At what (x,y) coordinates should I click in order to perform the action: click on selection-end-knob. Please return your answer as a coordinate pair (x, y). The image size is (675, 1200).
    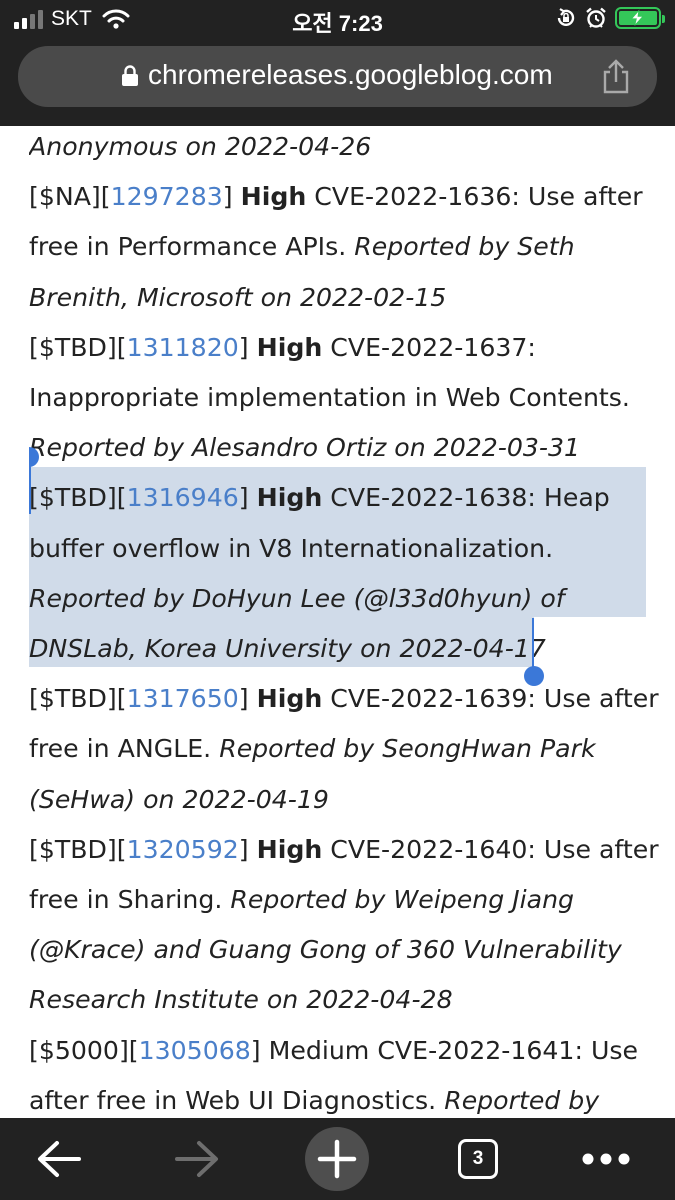
    Looking at the image, I should click on (534, 676).